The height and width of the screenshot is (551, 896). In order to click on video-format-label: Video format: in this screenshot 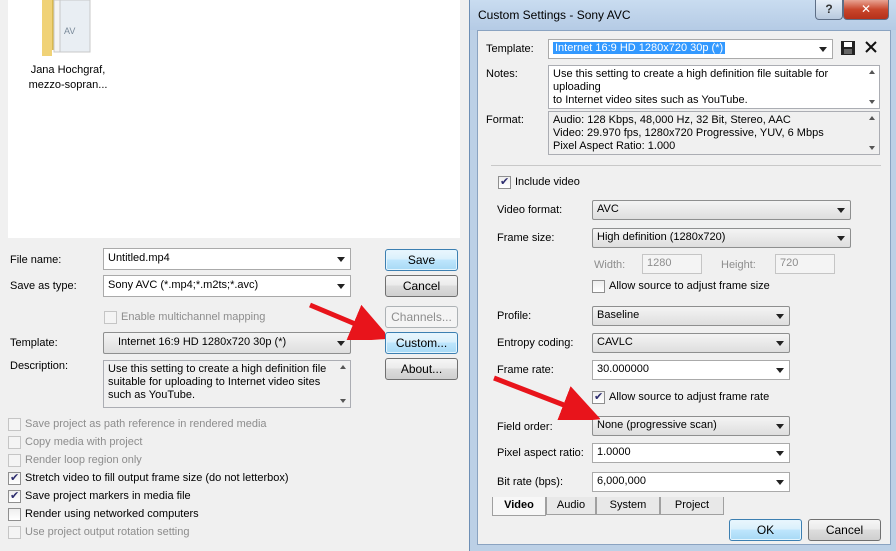, I will do `click(530, 210)`.